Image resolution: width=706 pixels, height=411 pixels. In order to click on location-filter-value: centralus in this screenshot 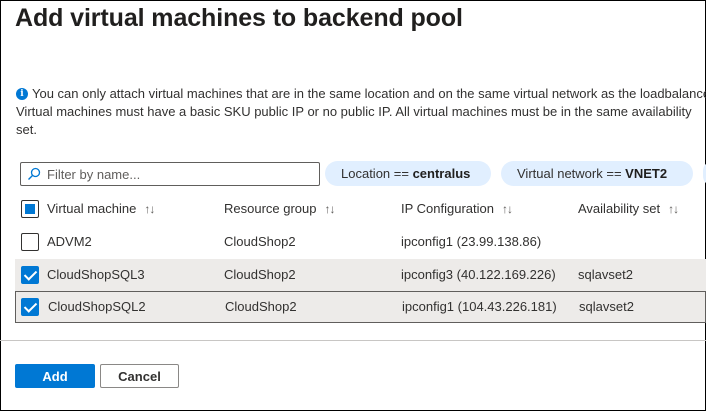, I will do `click(441, 173)`.